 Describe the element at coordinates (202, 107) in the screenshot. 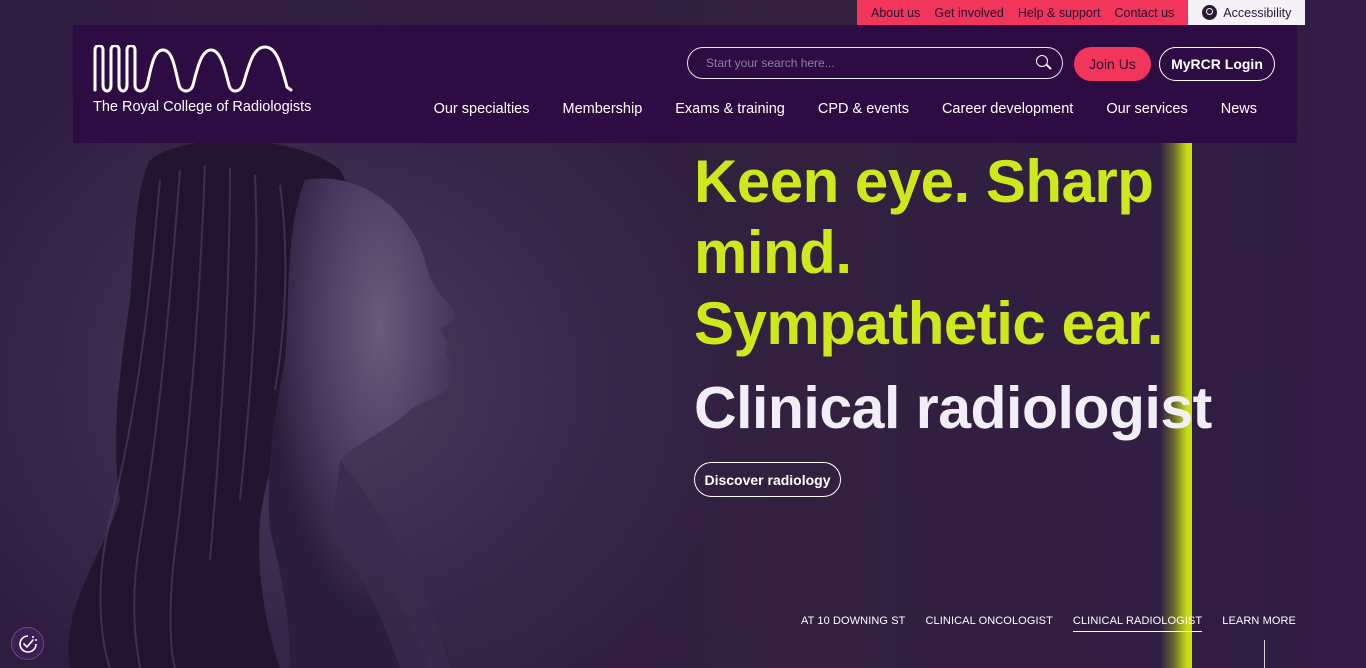

I see `logo-text: The Royal College of Radiologists` at that location.